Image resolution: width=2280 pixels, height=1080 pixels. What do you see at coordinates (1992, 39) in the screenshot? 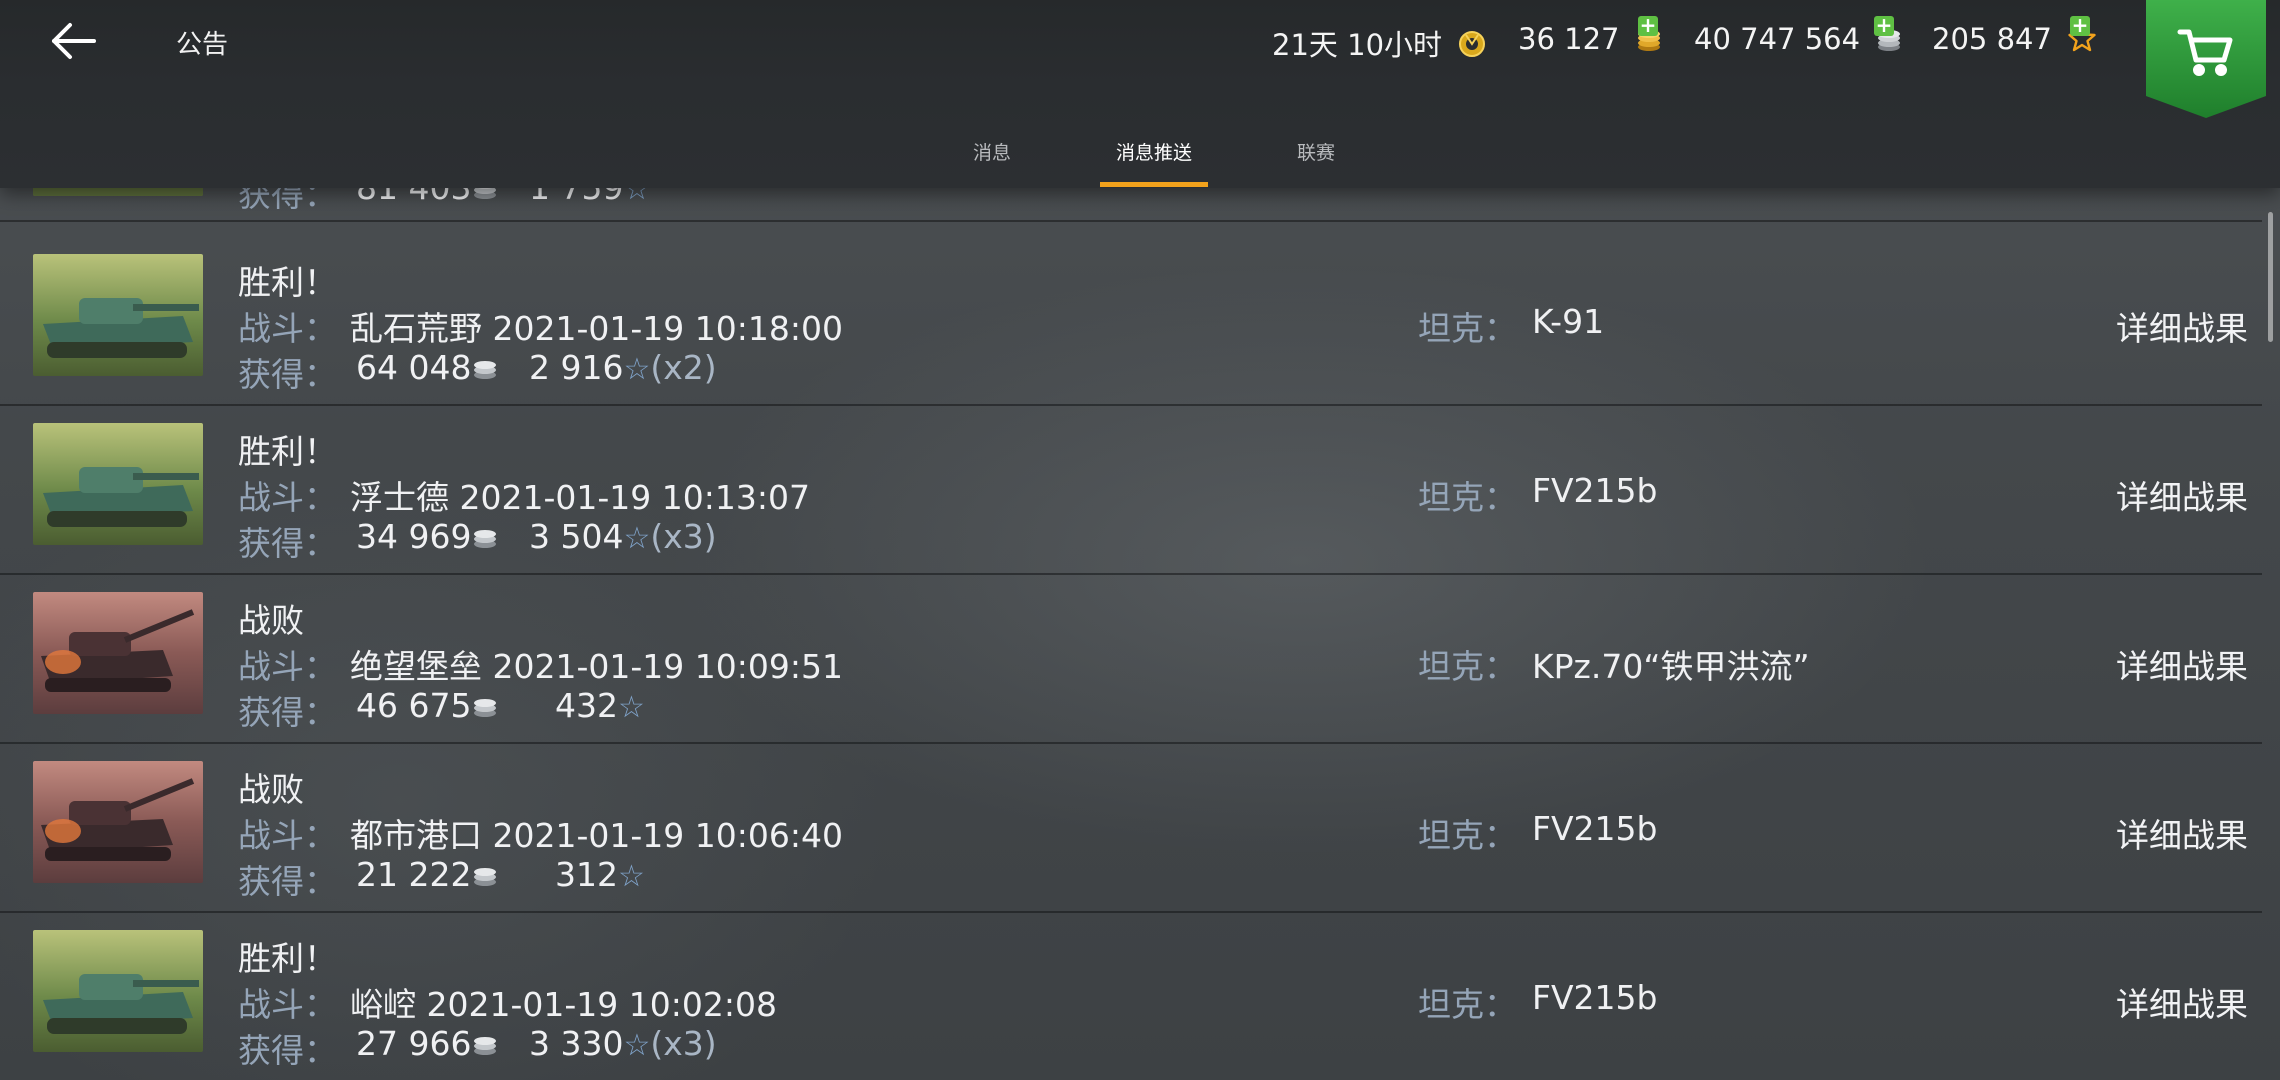
I see `free-xp-value: 205 847` at bounding box center [1992, 39].